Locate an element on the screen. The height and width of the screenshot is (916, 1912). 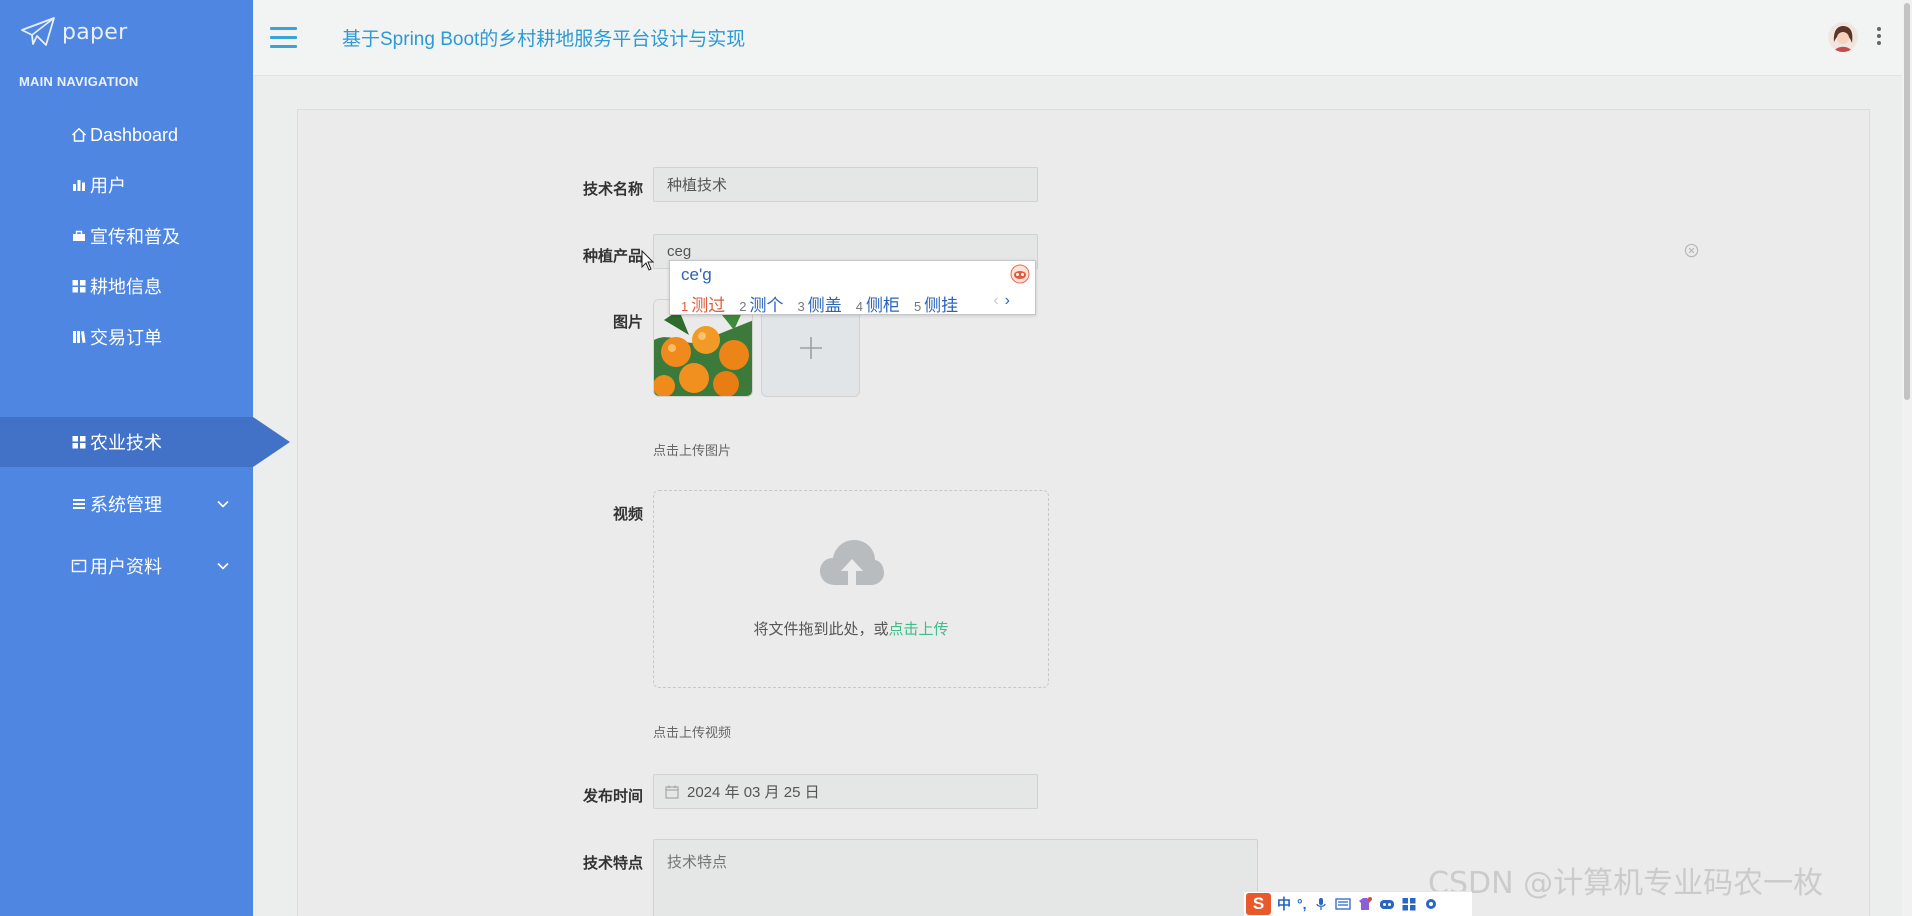
sidebar-item-system: 系统管理 is located at coordinates (126, 504).